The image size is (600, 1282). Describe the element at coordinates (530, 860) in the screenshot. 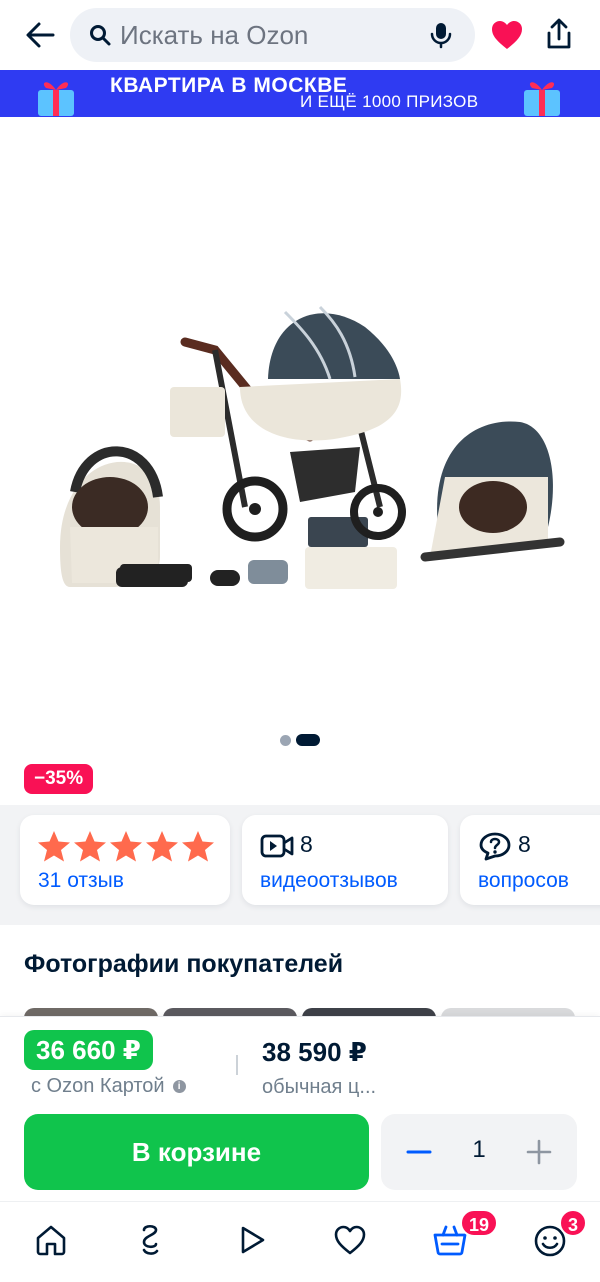

I see `questions-card: 8 вопросов` at that location.